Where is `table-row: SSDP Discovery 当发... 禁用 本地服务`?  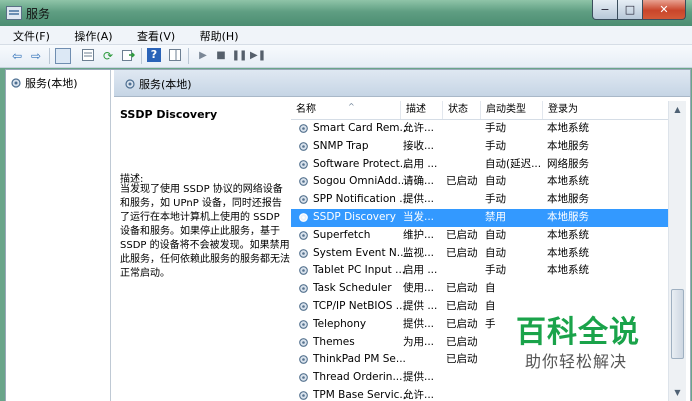 table-row: SSDP Discovery 当发... 禁用 本地服务 is located at coordinates (485, 218).